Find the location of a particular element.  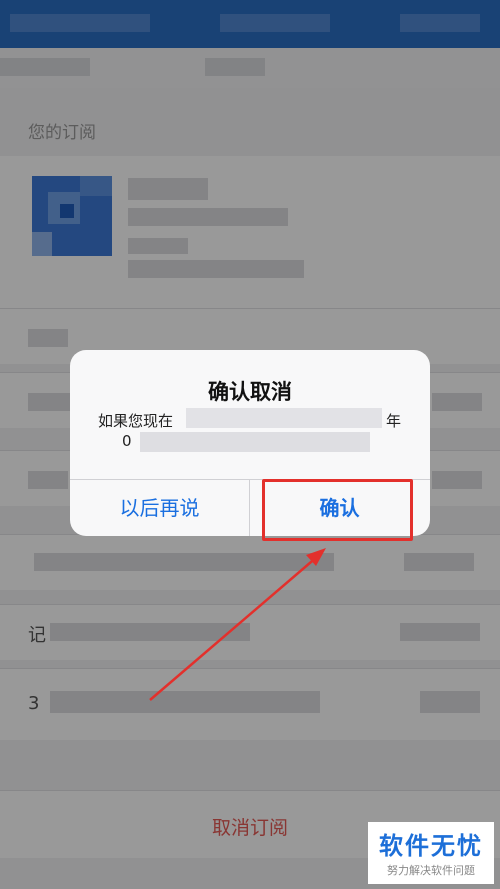

watermark-brand: 软件无忧 is located at coordinates (431, 846).